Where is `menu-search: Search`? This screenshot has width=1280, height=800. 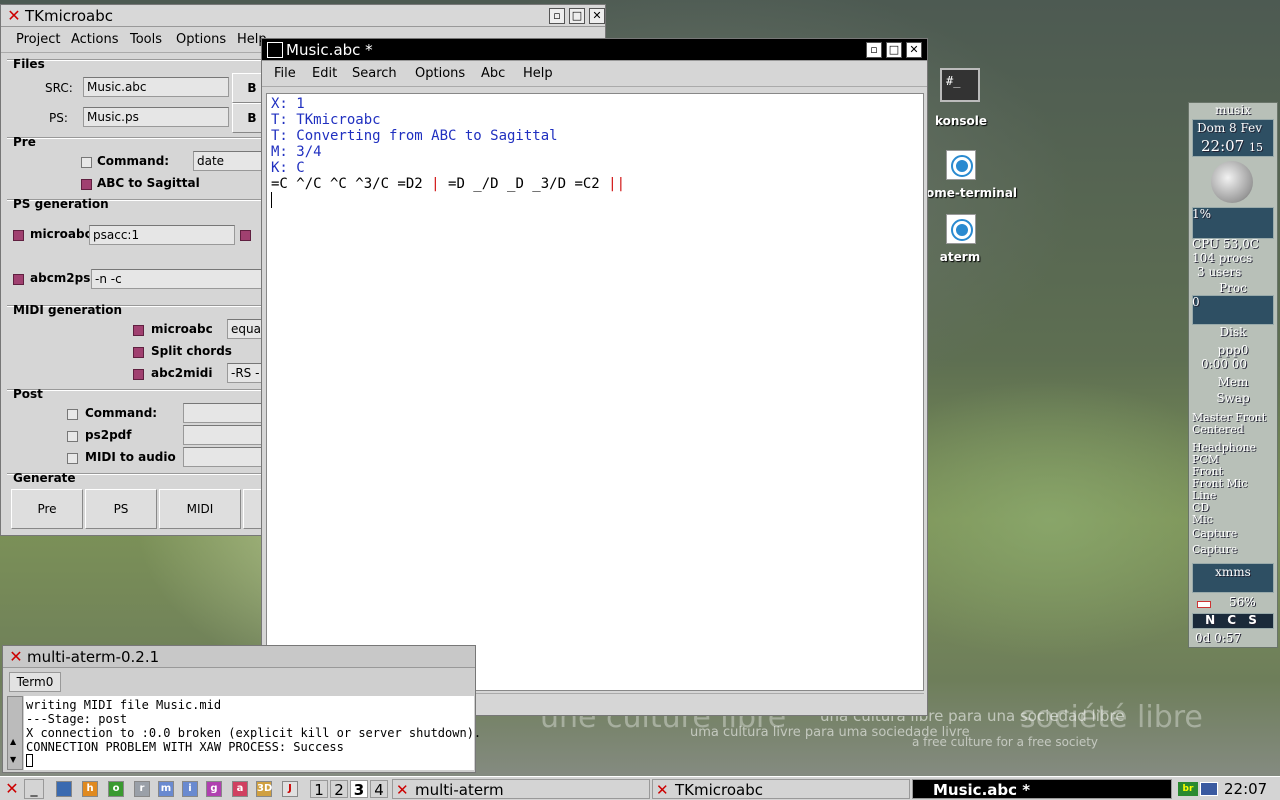 menu-search: Search is located at coordinates (374, 73).